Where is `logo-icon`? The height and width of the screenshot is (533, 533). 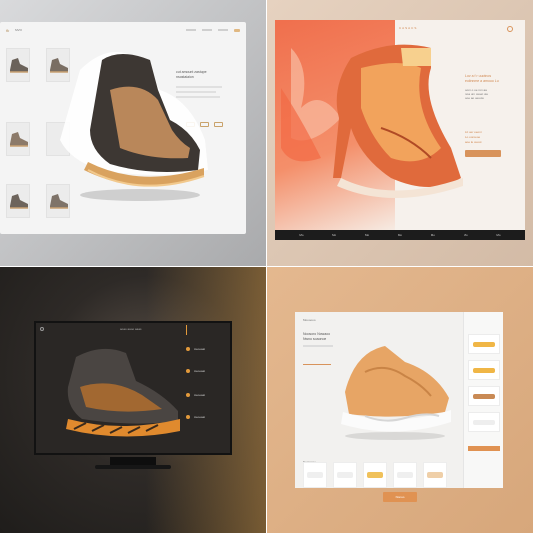 logo-icon is located at coordinates (42, 329).